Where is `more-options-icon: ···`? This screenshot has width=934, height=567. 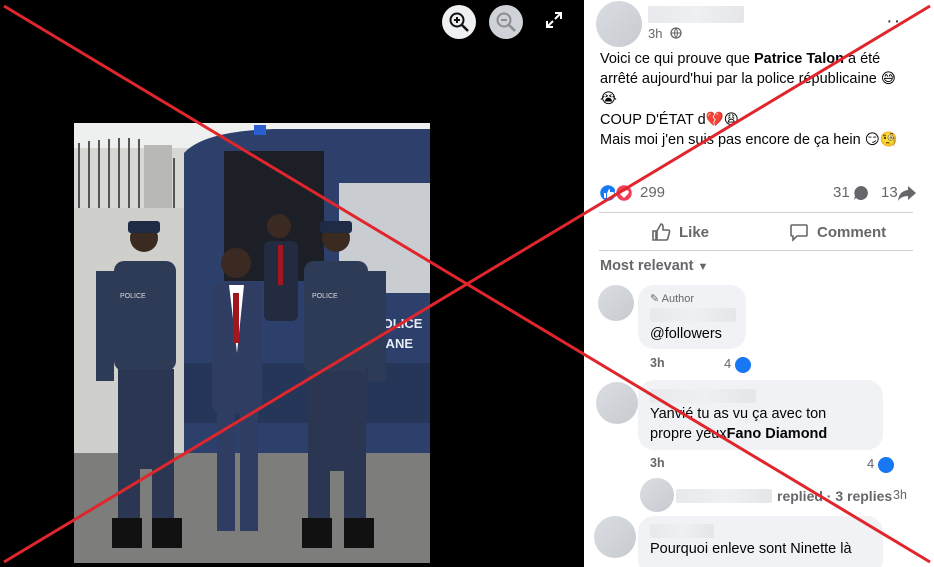 more-options-icon: ··· is located at coordinates (897, 21).